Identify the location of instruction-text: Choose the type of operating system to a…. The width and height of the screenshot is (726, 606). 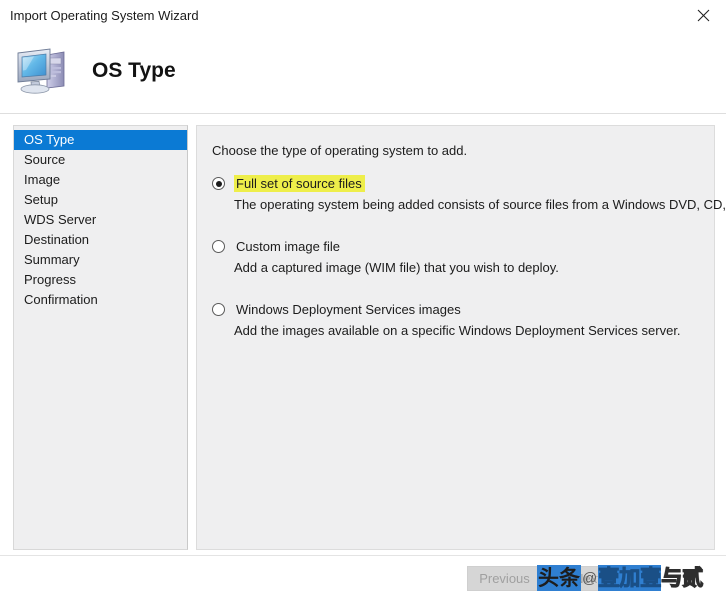
(340, 150).